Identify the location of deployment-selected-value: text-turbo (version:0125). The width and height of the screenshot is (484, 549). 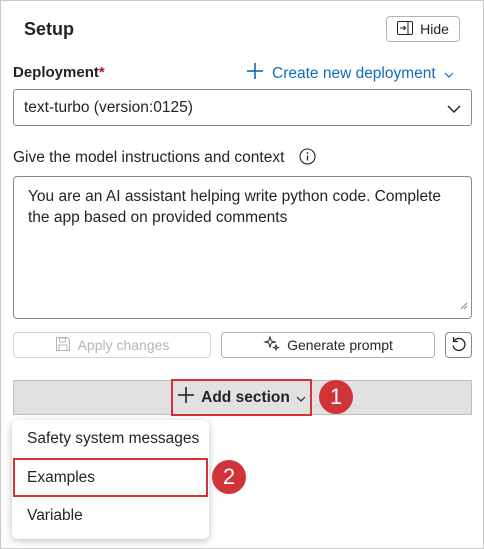
(108, 107).